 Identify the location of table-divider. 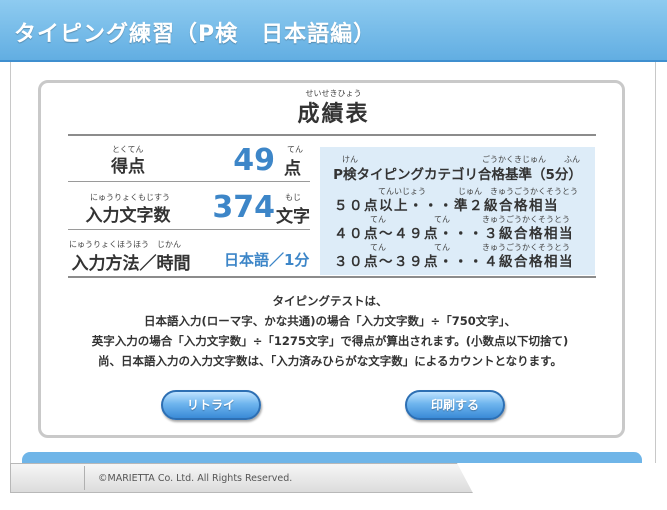
(332, 277).